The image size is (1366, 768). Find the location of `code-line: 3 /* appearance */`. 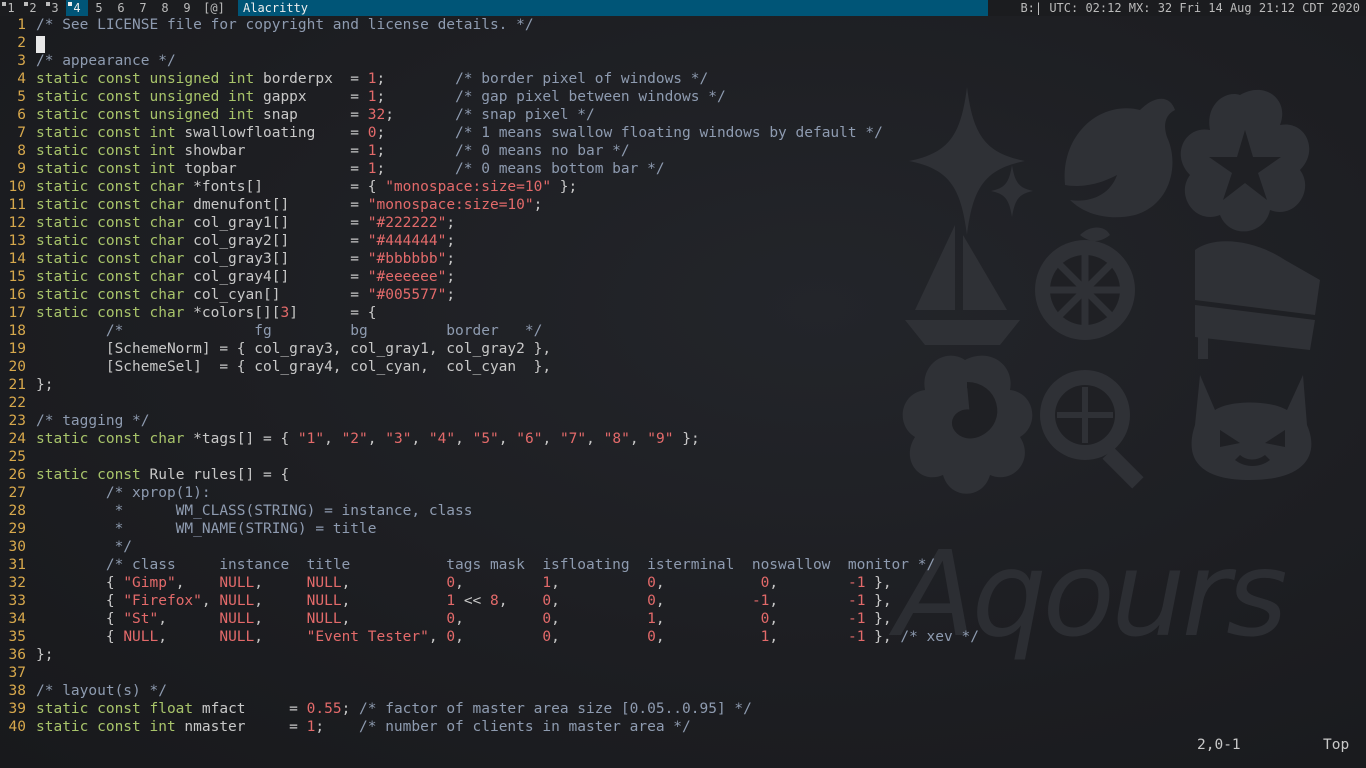

code-line: 3 /* appearance */ is located at coordinates (87, 61).